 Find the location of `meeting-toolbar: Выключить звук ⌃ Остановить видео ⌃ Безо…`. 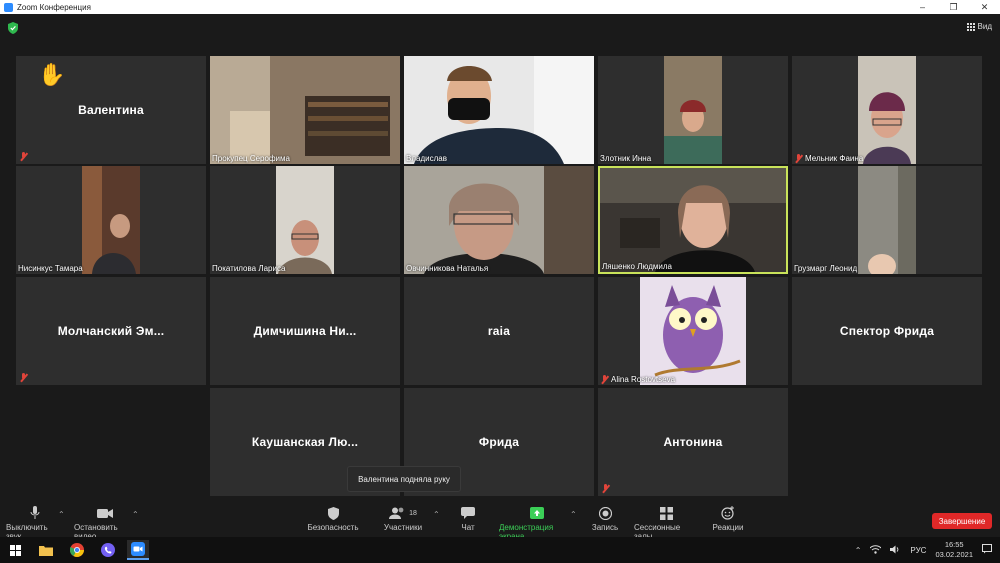

meeting-toolbar: Выключить звук ⌃ Остановить видео ⌃ Безо… is located at coordinates (500, 520).